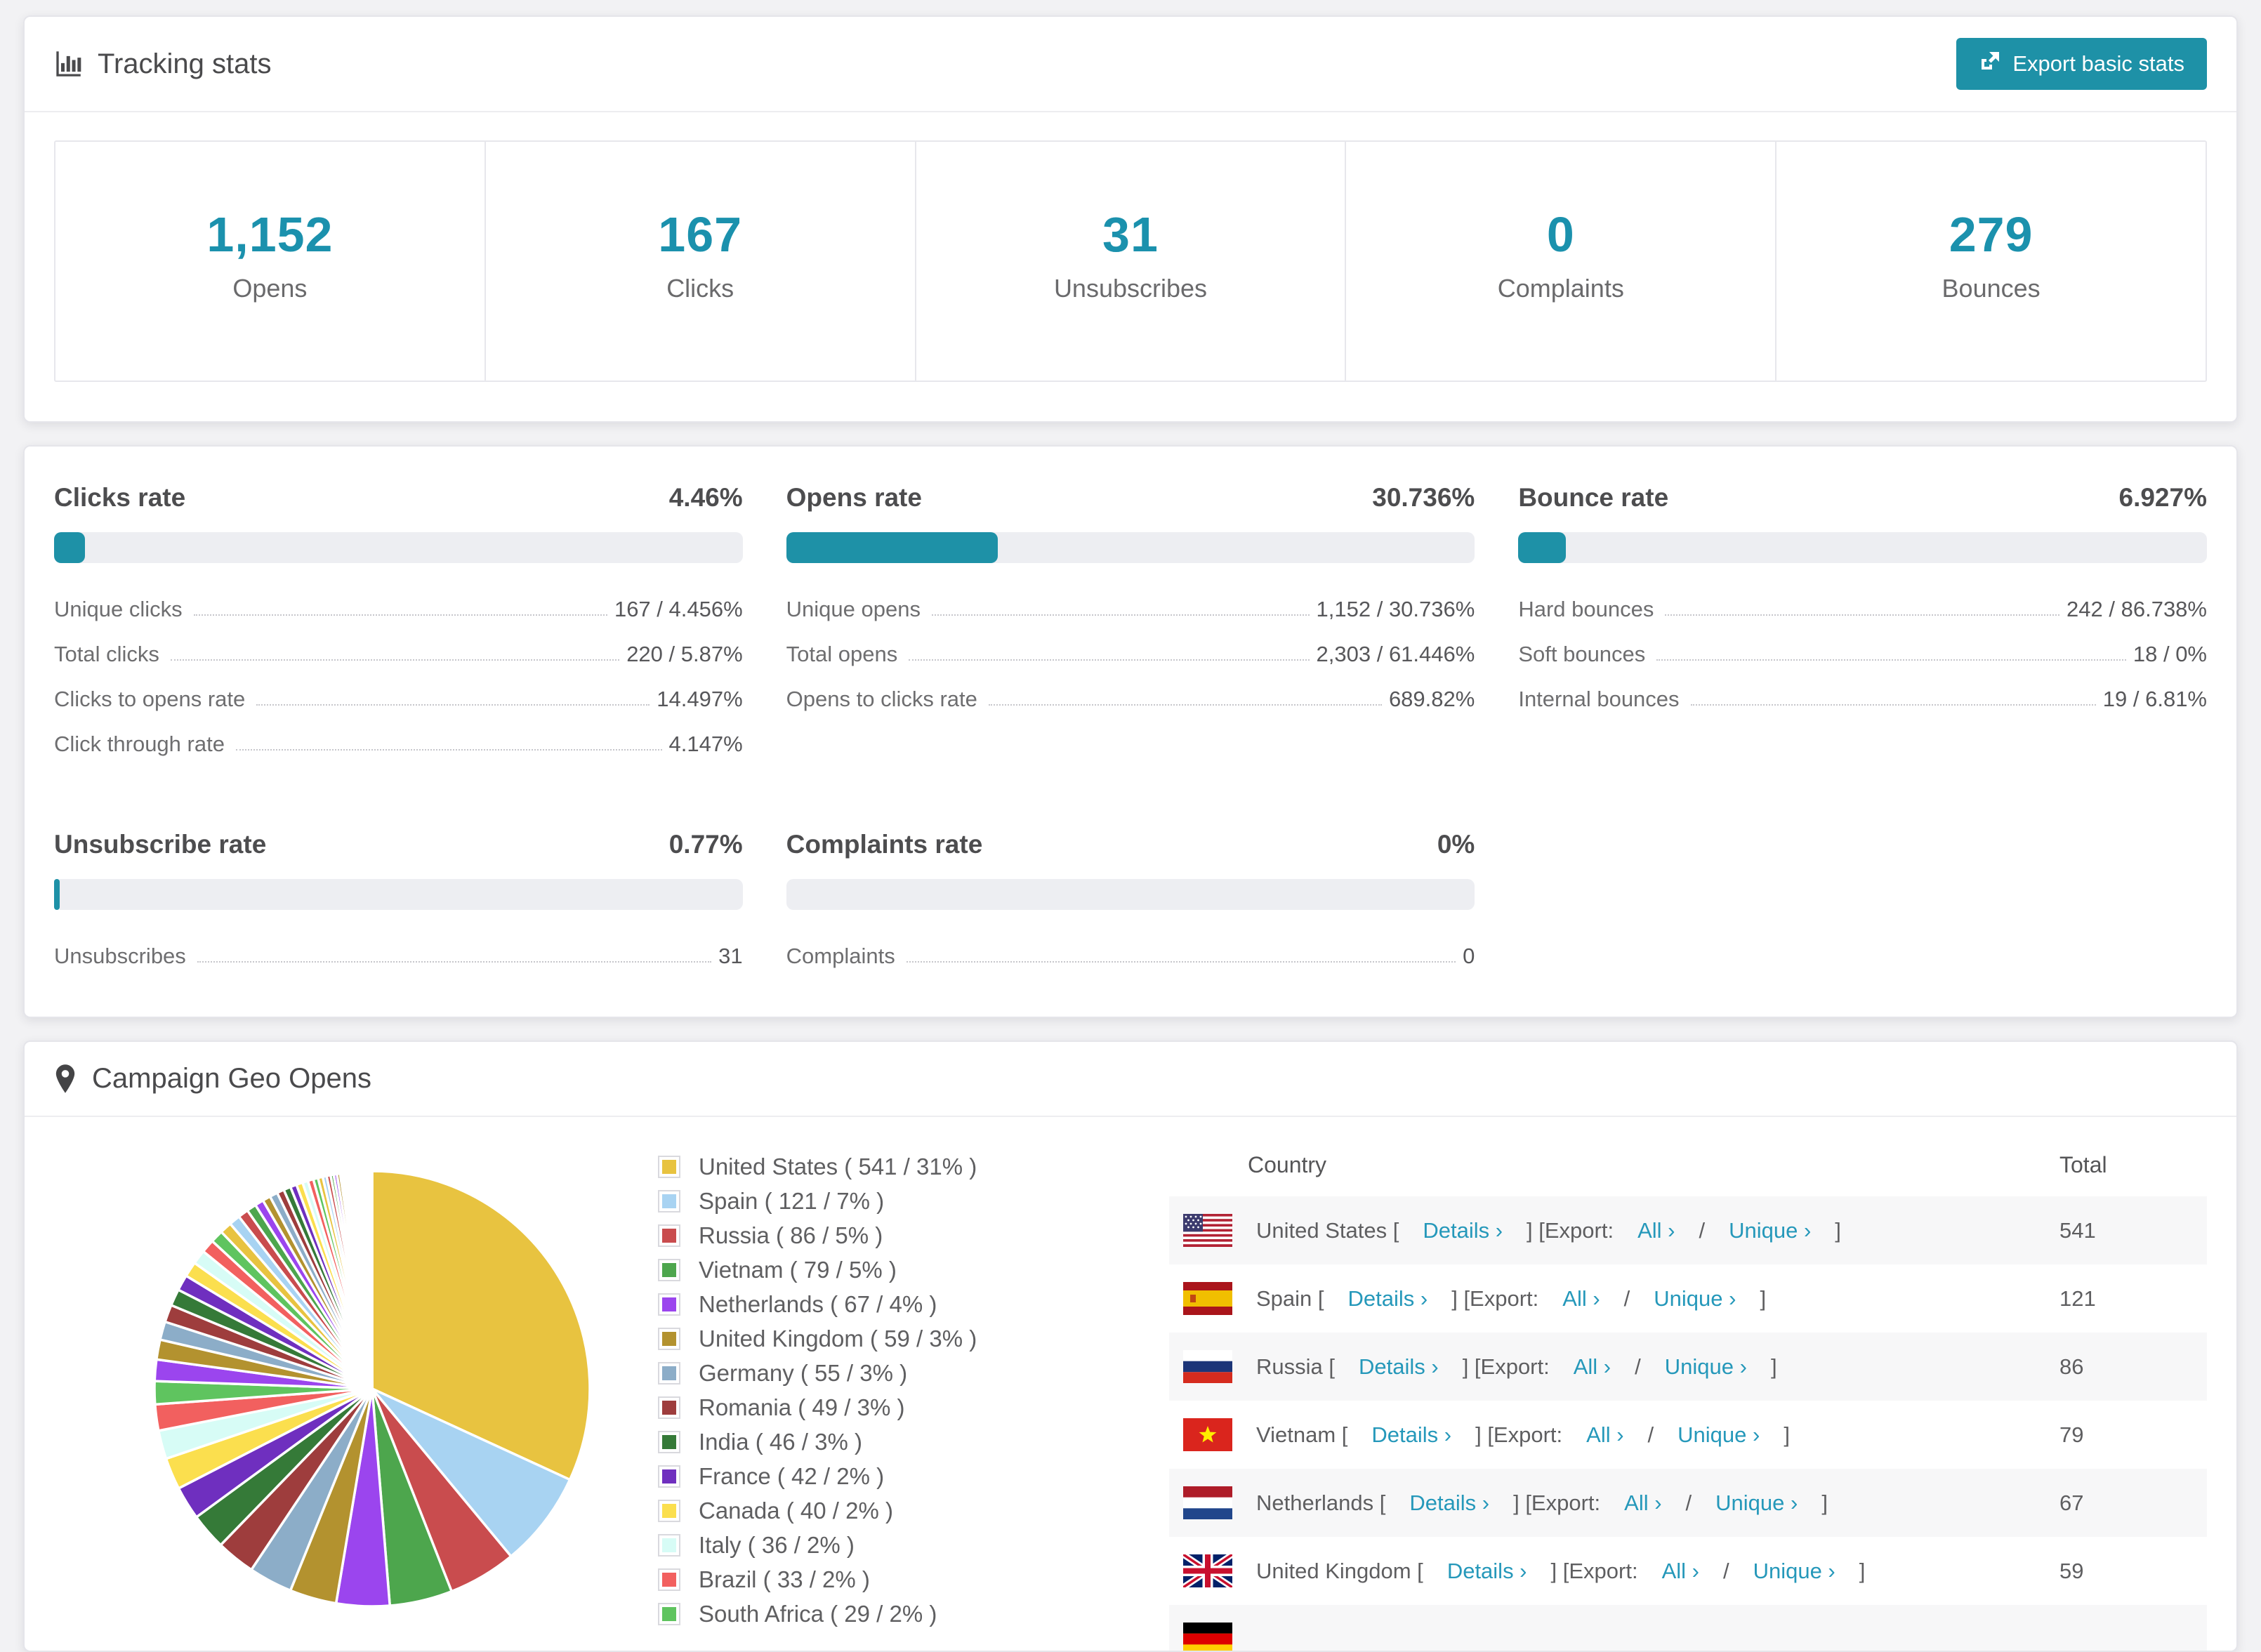 Image resolution: width=2261 pixels, height=1652 pixels. I want to click on export-icon, so click(1990, 64).